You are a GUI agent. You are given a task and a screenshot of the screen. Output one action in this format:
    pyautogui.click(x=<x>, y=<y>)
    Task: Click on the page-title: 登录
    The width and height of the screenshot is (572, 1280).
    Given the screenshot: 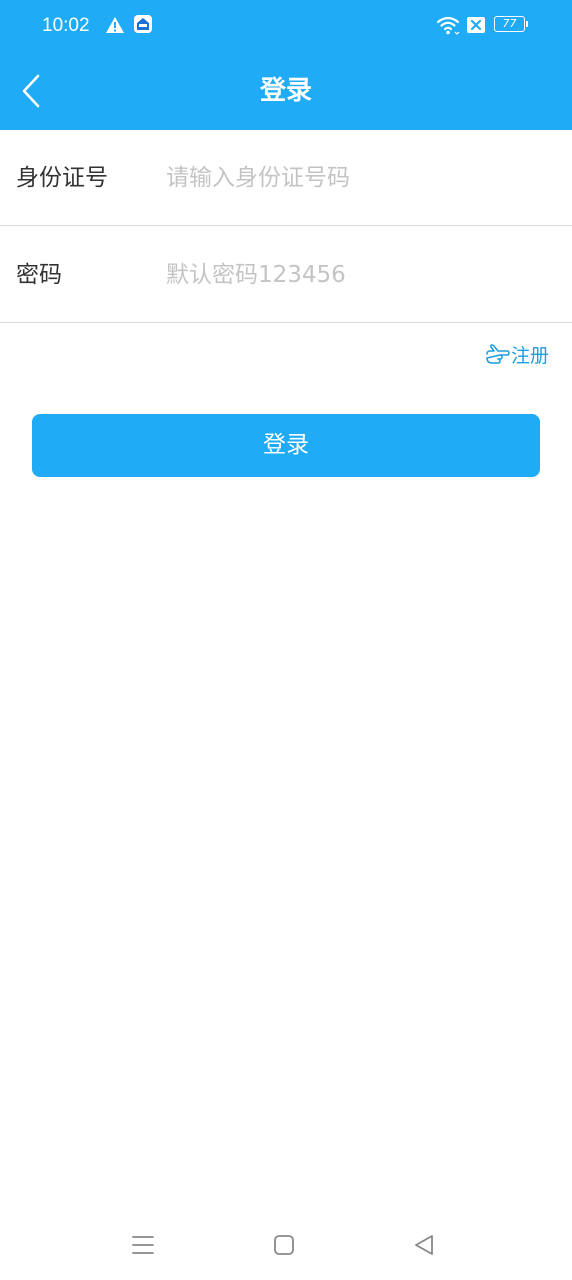 What is the action you would take?
    pyautogui.click(x=285, y=91)
    